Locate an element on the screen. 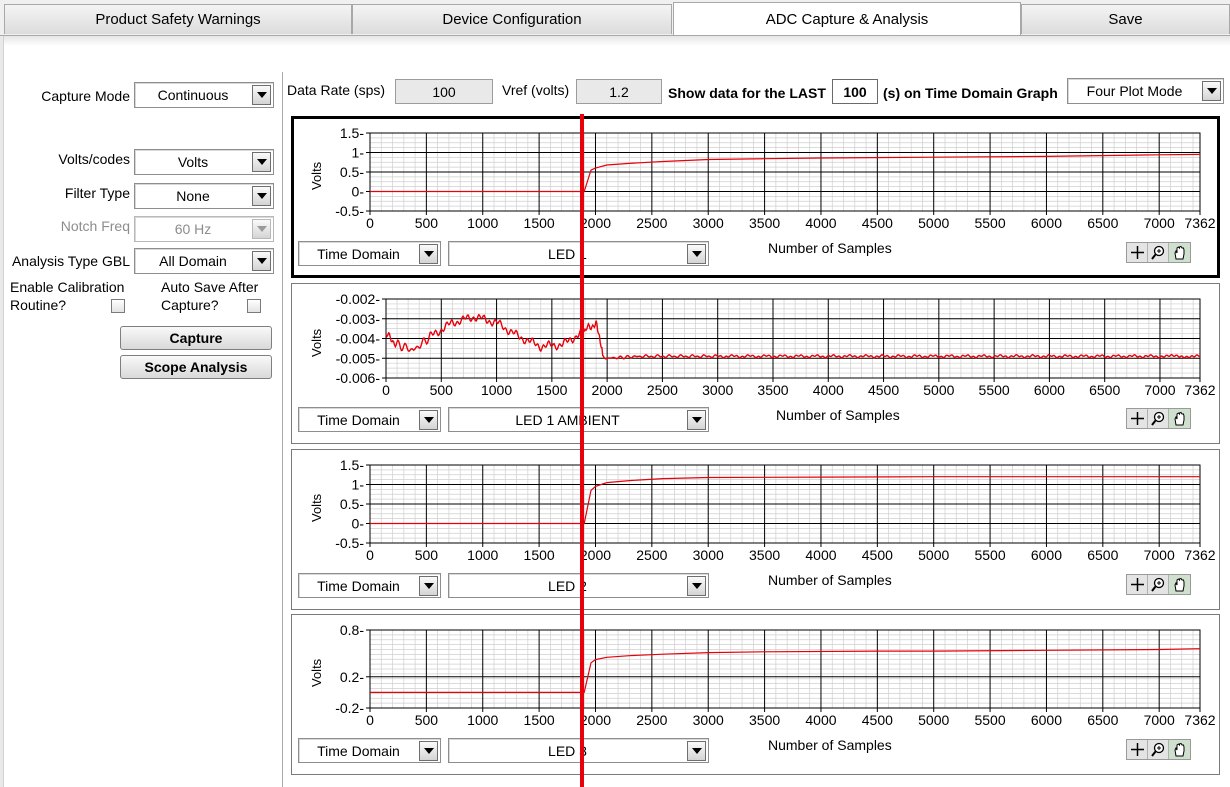 This screenshot has width=1230, height=787. channel-dropdown: LED 1 is located at coordinates (578, 253).